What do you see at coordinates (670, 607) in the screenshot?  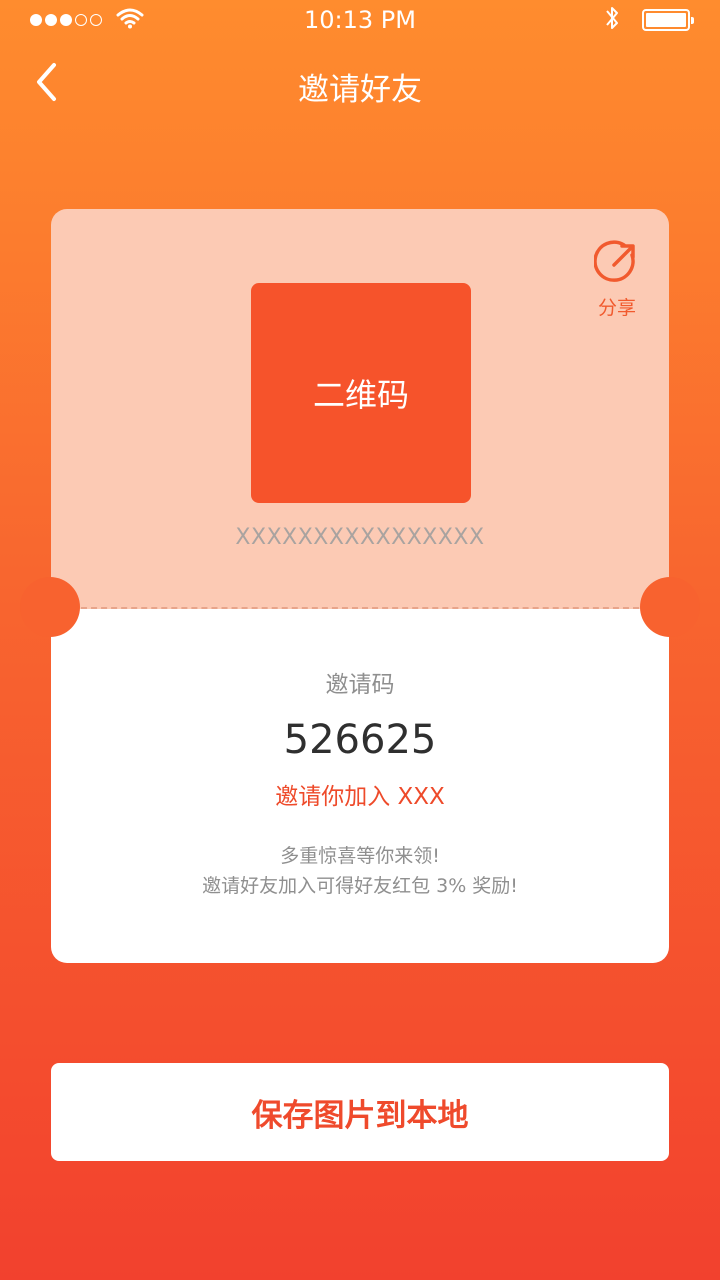 I see `ticket-notch-right` at bounding box center [670, 607].